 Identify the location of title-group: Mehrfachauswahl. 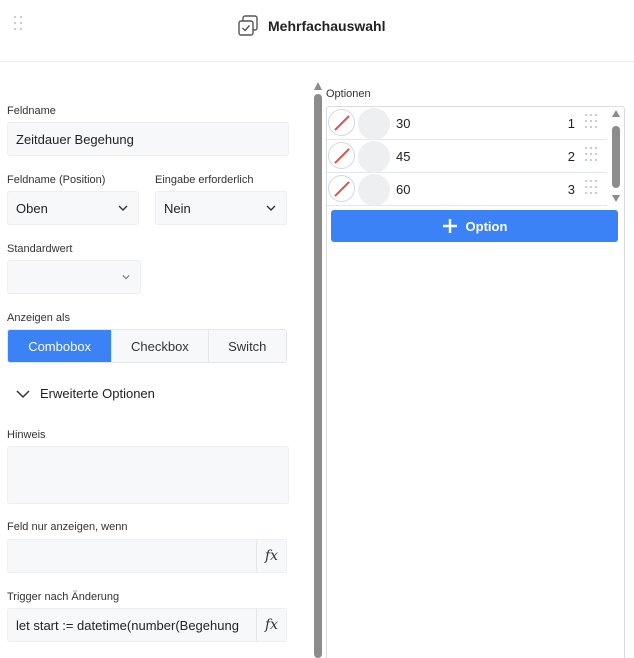
(310, 26).